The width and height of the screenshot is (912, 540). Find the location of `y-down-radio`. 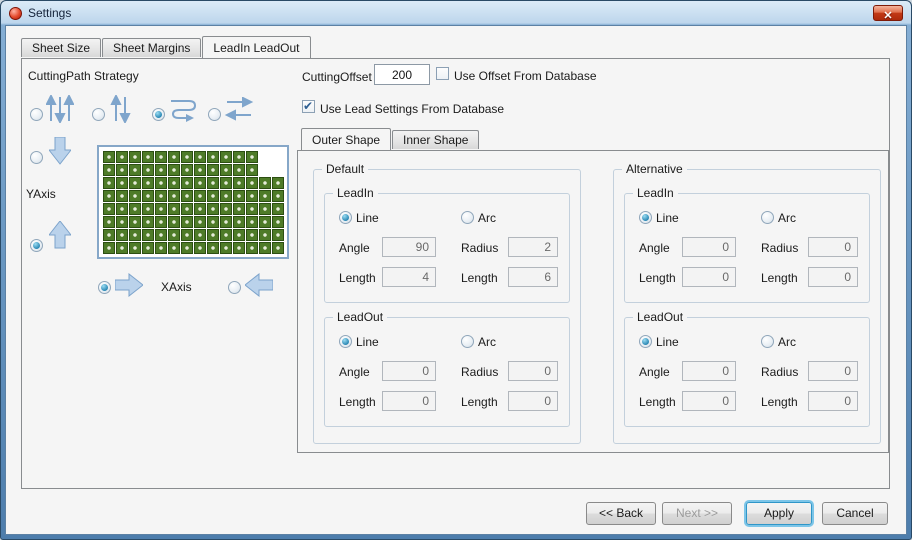

y-down-radio is located at coordinates (36, 157).